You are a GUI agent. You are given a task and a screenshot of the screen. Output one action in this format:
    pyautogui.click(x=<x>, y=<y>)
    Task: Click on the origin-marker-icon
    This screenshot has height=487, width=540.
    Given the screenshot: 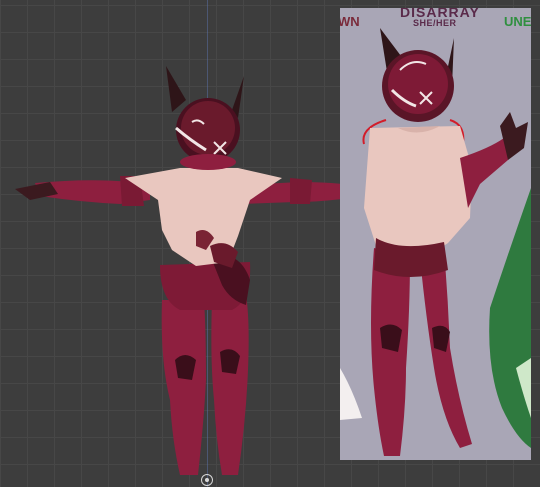 What is the action you would take?
    pyautogui.click(x=207, y=480)
    